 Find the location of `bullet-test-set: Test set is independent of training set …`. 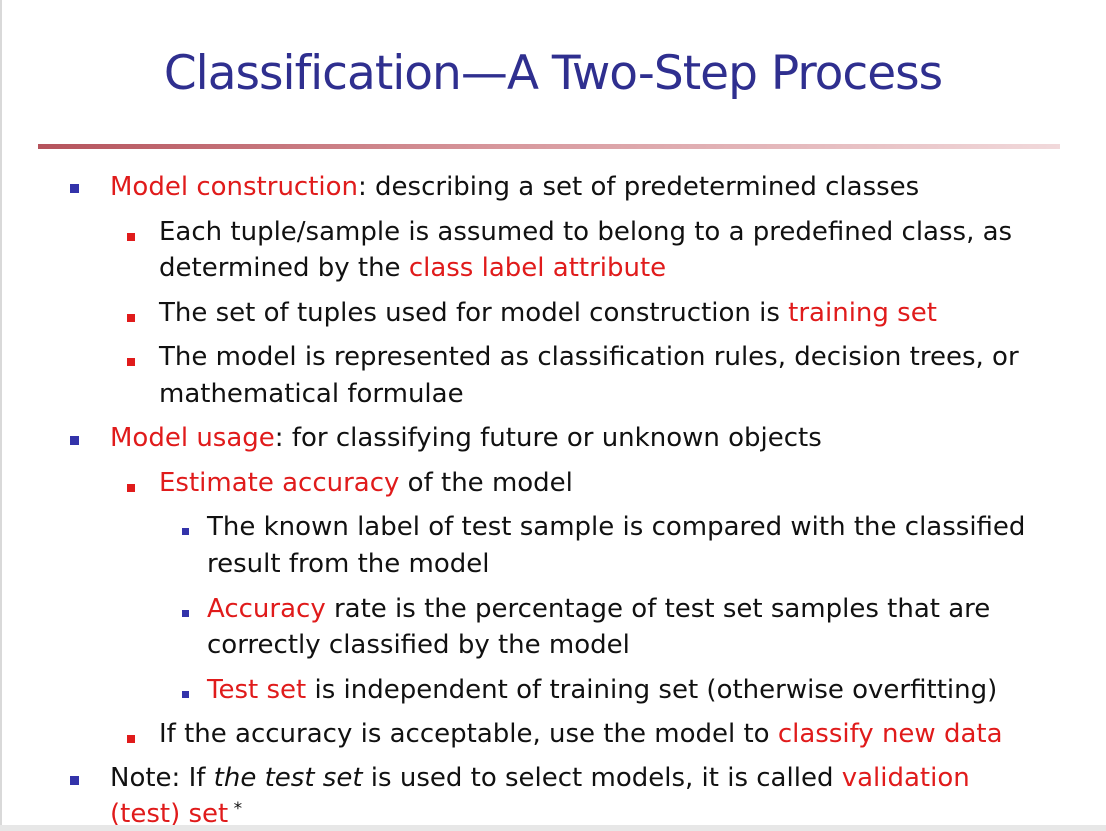

bullet-test-set: Test set is independent of training set … is located at coordinates (602, 690).